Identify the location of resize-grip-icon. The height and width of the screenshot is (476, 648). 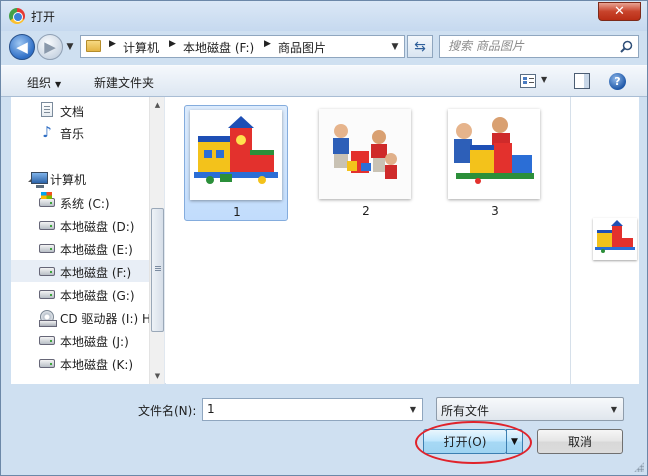
(639, 467).